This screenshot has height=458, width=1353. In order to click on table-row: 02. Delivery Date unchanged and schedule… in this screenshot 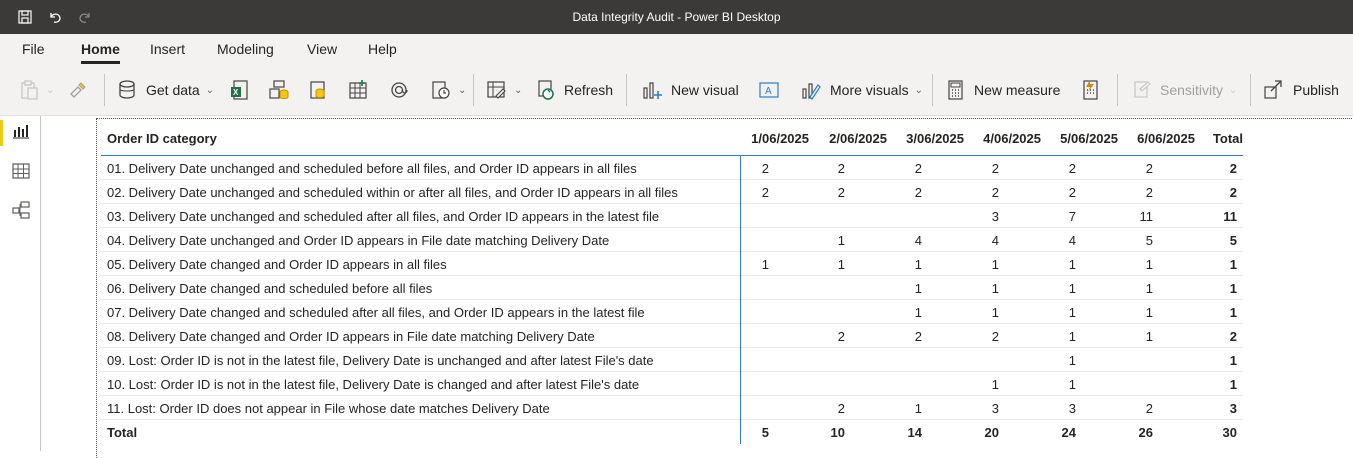, I will do `click(672, 192)`.